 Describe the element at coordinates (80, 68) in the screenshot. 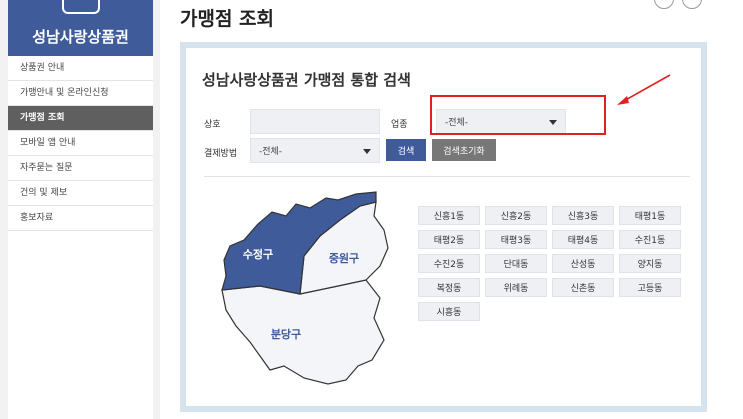

I see `sidebar-item-gift-card-info: 상품권 안내` at that location.